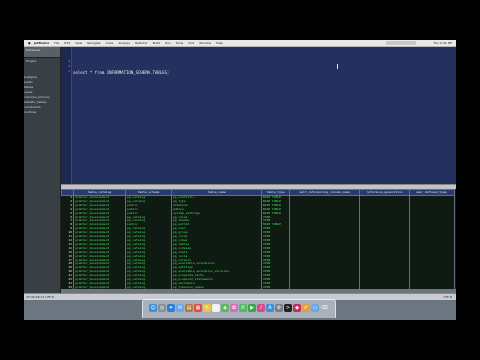  I want to click on column-header: user_defined_type_, so click(432, 192).